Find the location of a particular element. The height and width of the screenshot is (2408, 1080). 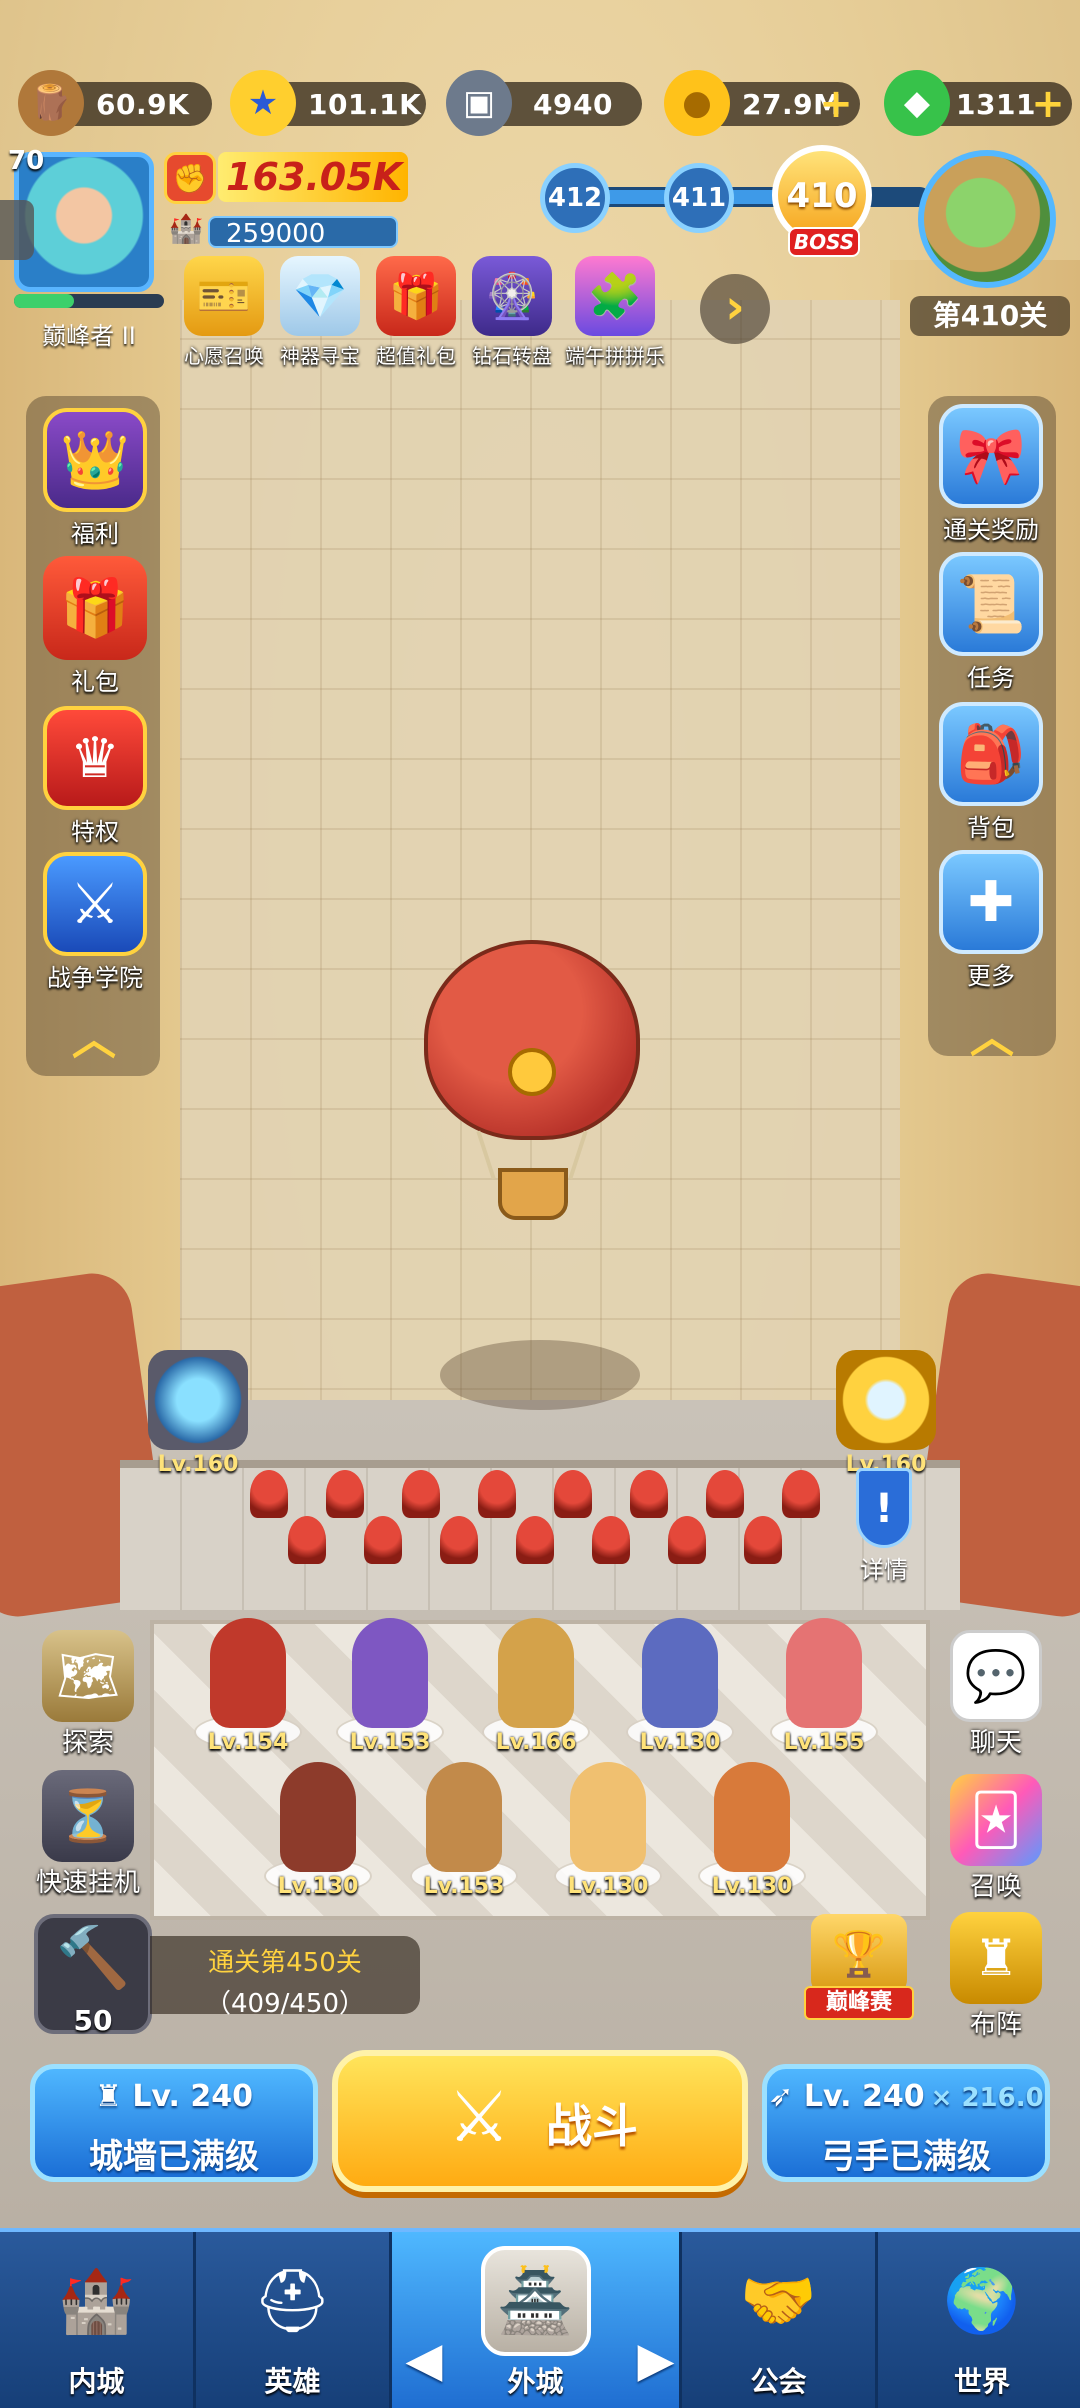

tower-left: Lv.160 is located at coordinates (198, 1405).